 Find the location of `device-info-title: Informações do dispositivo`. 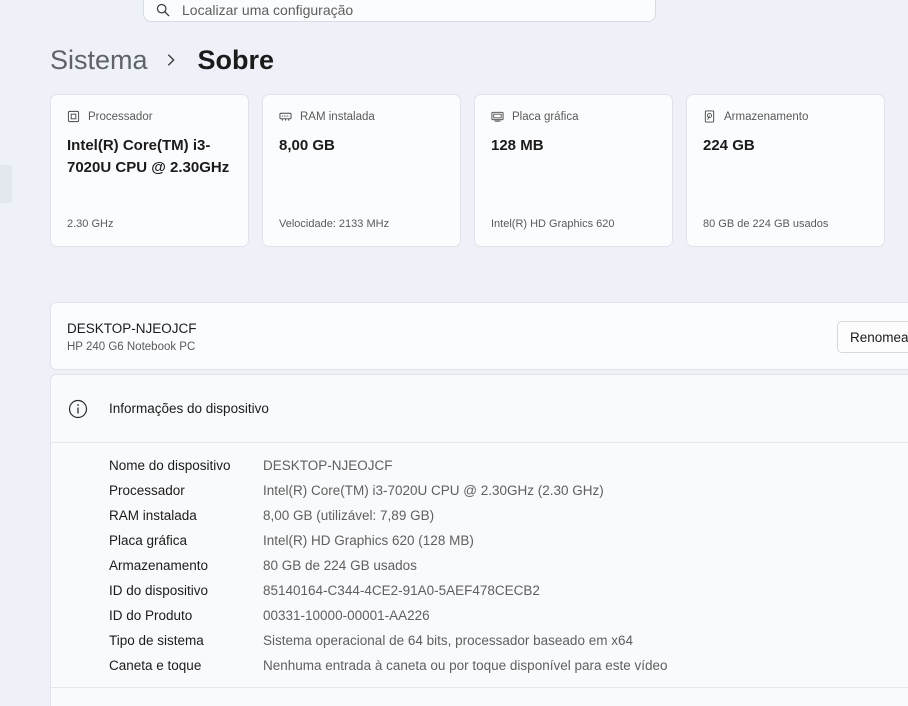

device-info-title: Informações do dispositivo is located at coordinates (189, 408).